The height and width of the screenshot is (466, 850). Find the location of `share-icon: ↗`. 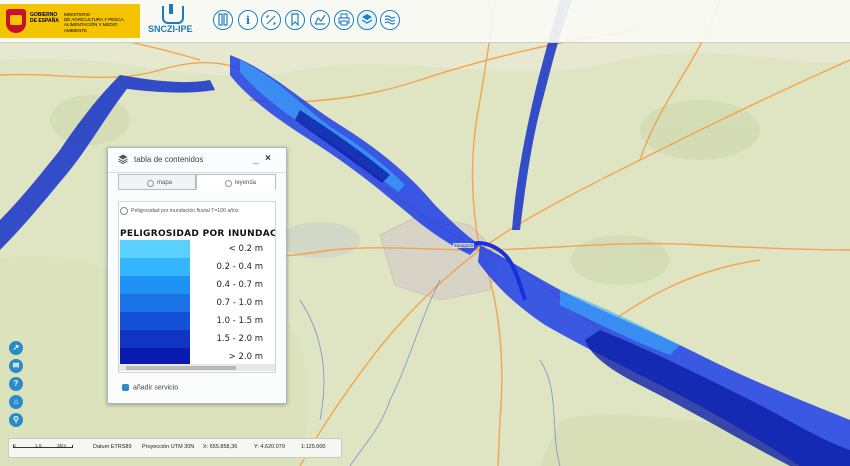

share-icon: ↗ is located at coordinates (16, 347).